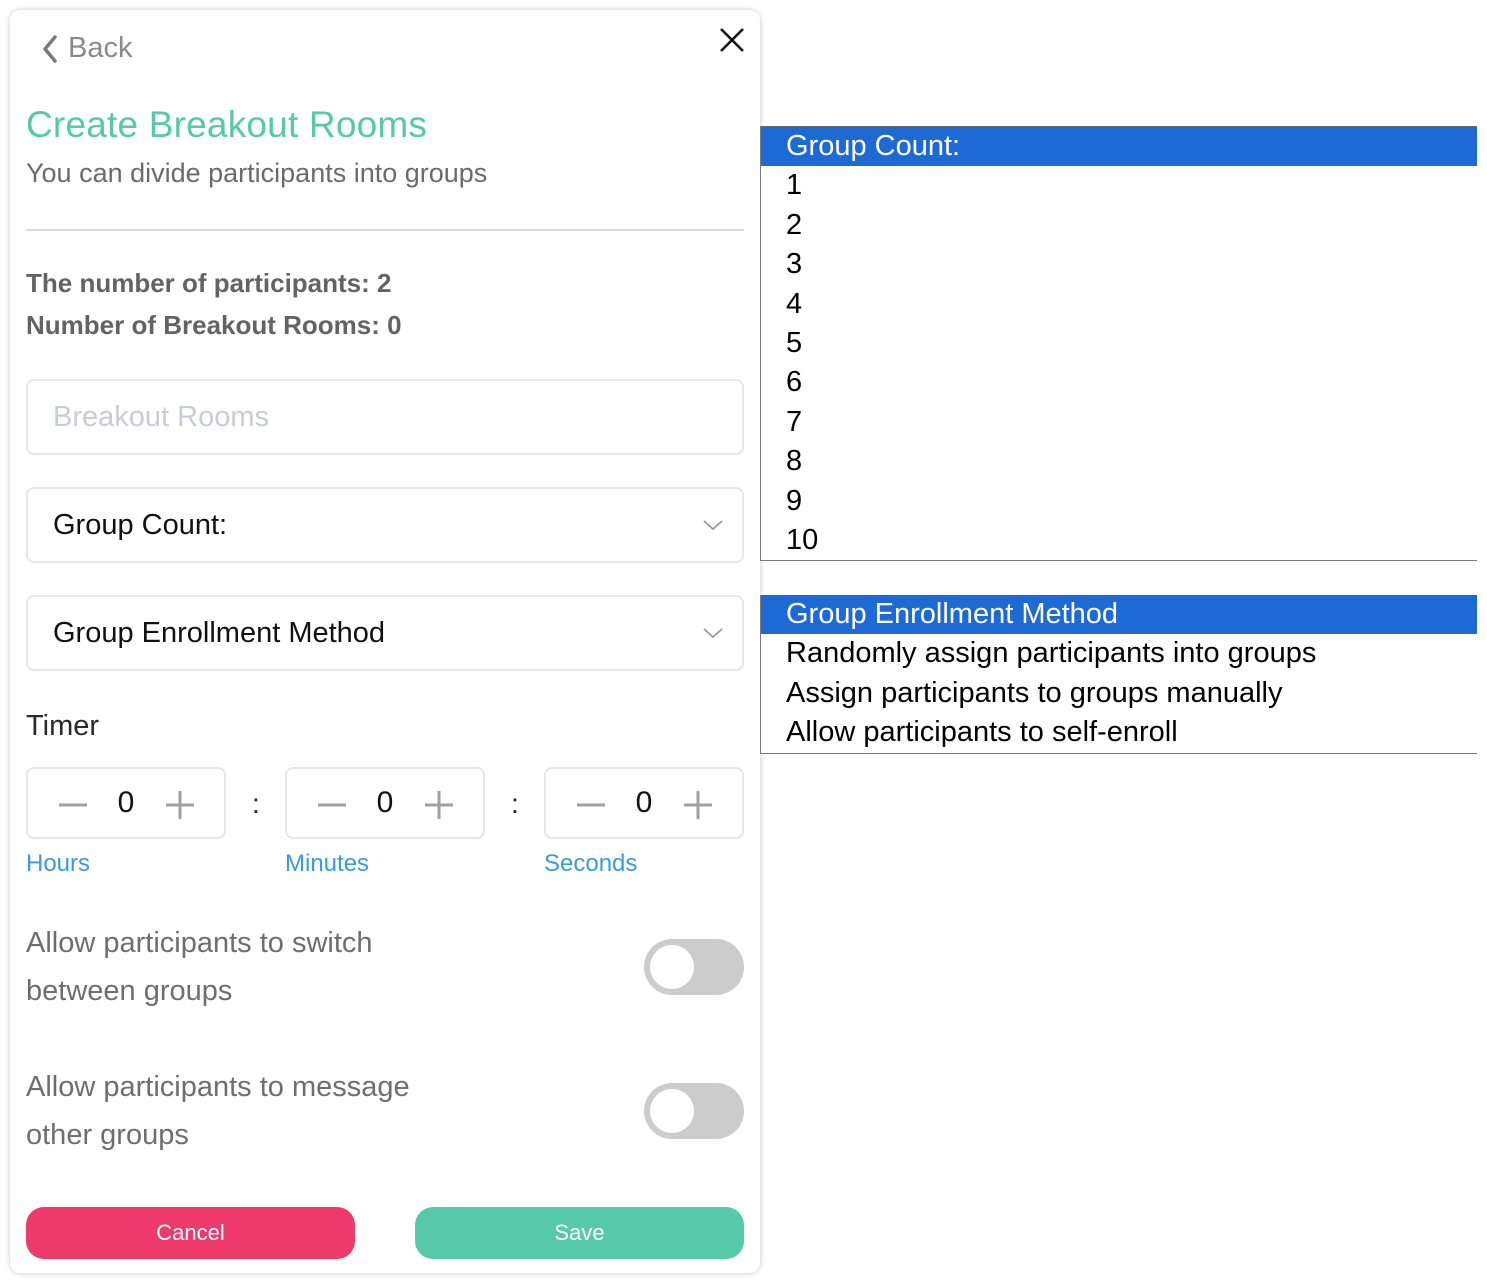  What do you see at coordinates (385, 525) in the screenshot?
I see `group-count-select: Group Count:` at bounding box center [385, 525].